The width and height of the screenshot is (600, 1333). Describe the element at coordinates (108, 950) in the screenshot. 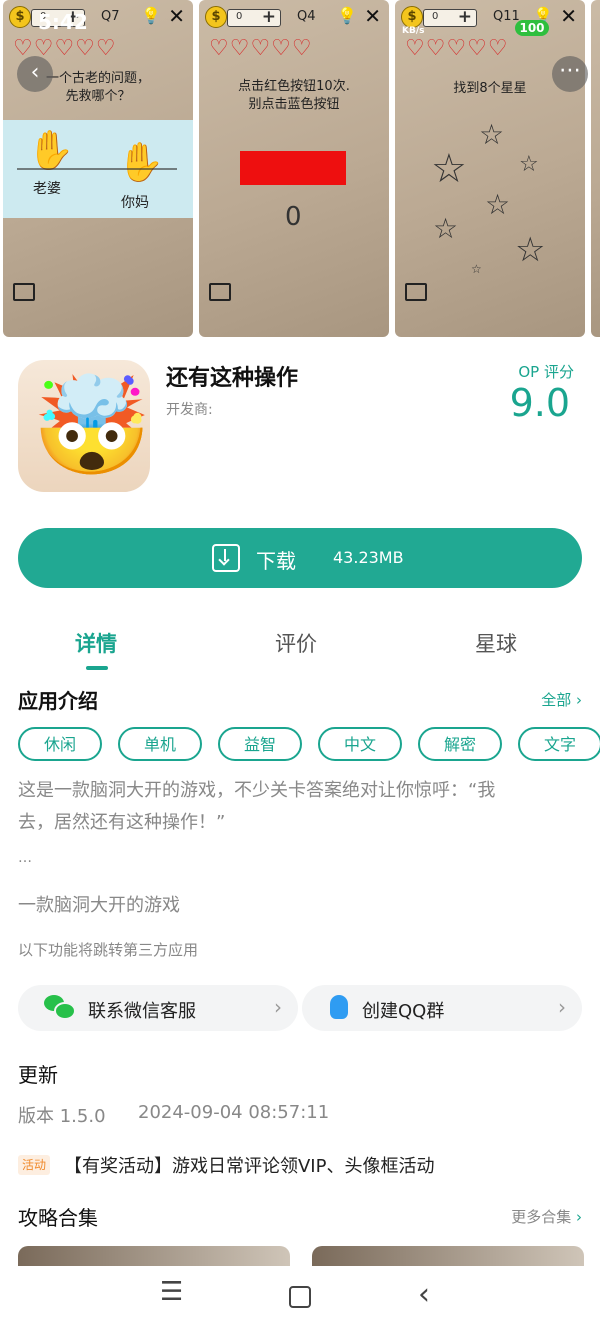

I see `third-party-note: 以下功能将跳转第三方应用` at that location.